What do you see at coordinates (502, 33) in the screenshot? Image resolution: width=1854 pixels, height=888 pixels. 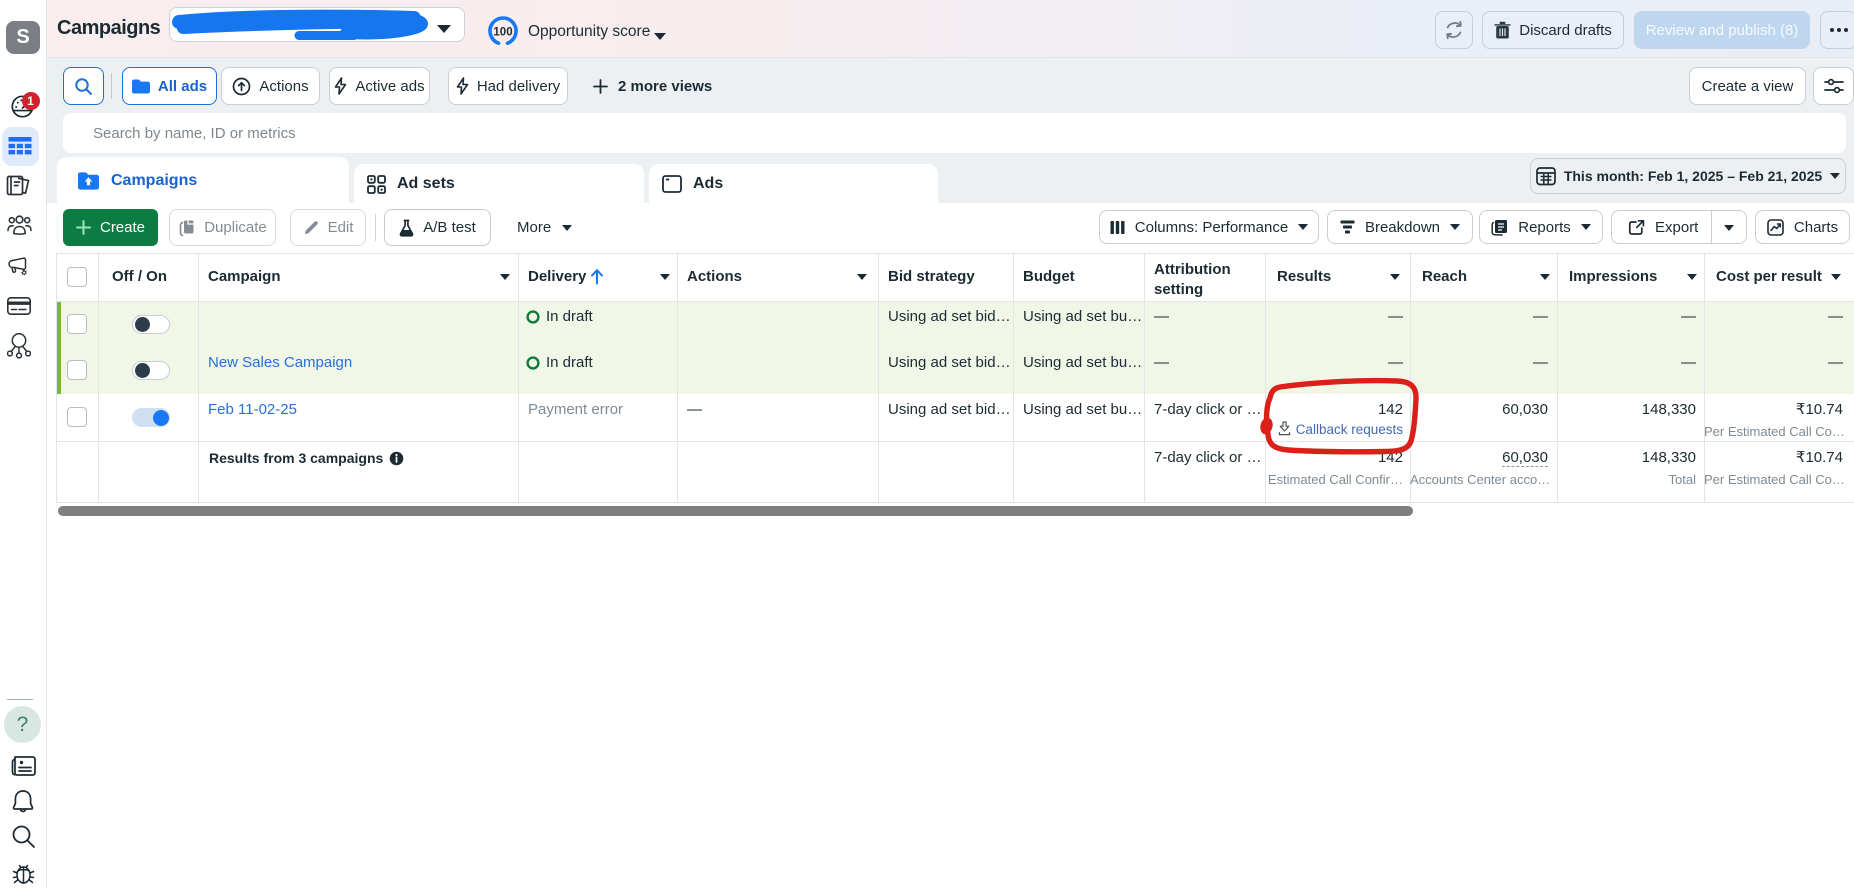 I see `svg-text: 100` at bounding box center [502, 33].